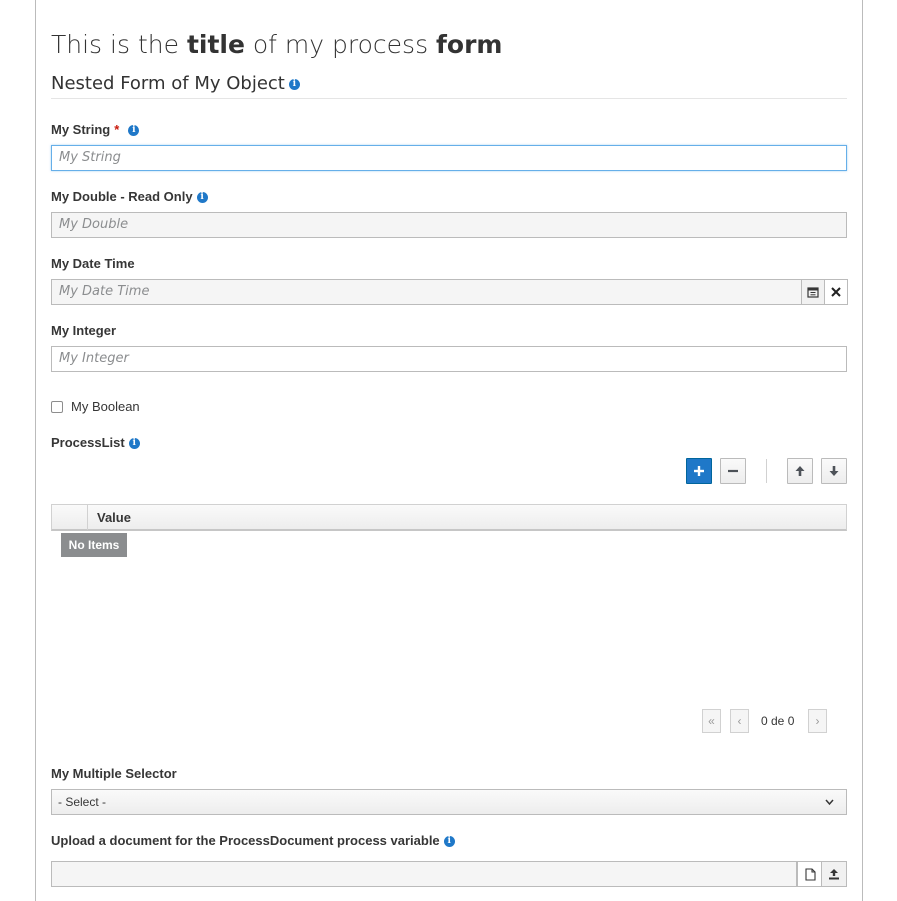 The width and height of the screenshot is (897, 901). I want to click on file-icon, so click(810, 874).